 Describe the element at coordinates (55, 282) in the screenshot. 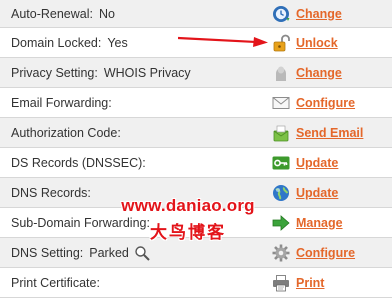

I see `print-certificate-label: Print Certificate:` at that location.